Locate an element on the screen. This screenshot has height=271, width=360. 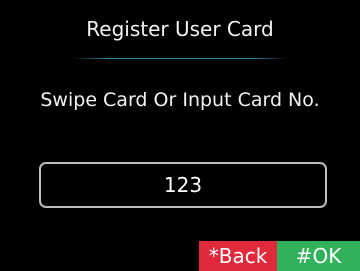
swipe-card-prompt: Swipe Card Or Input Card No. is located at coordinates (180, 100).